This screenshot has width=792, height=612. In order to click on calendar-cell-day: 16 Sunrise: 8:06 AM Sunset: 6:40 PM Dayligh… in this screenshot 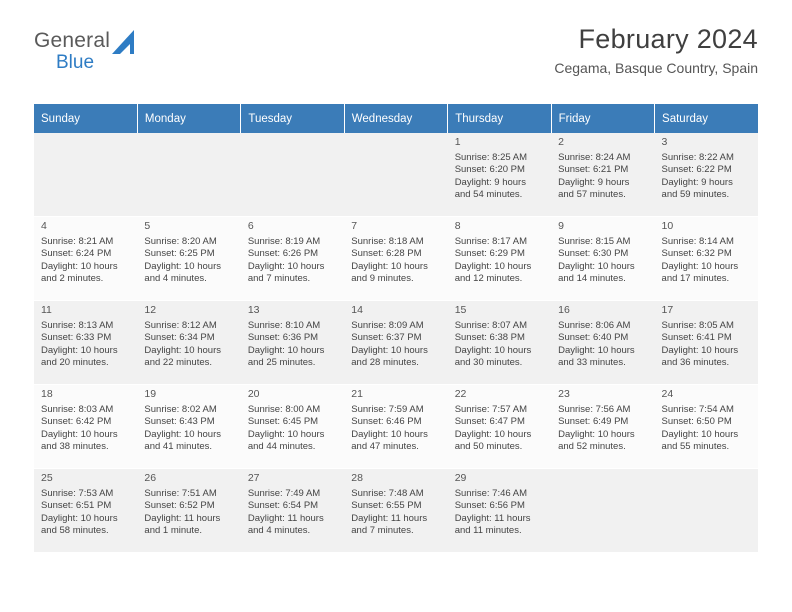, I will do `click(603, 342)`.